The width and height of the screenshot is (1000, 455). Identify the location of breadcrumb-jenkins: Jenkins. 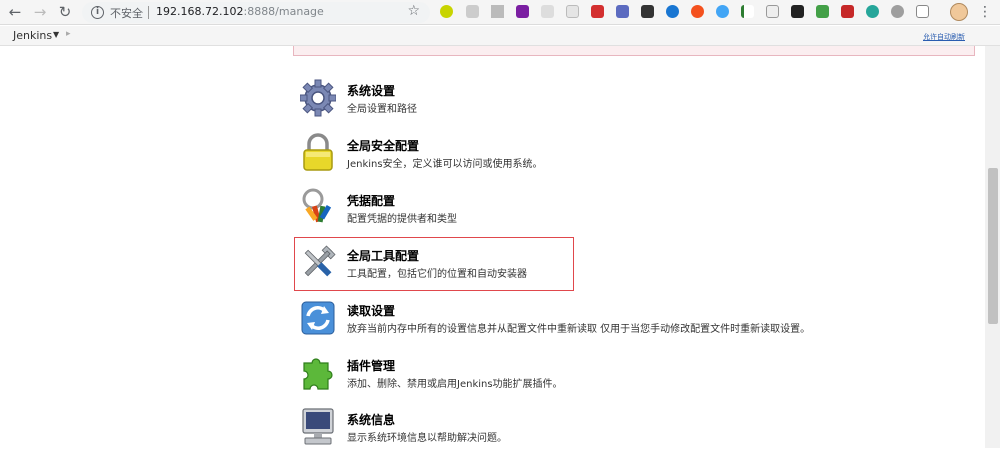
(32, 35).